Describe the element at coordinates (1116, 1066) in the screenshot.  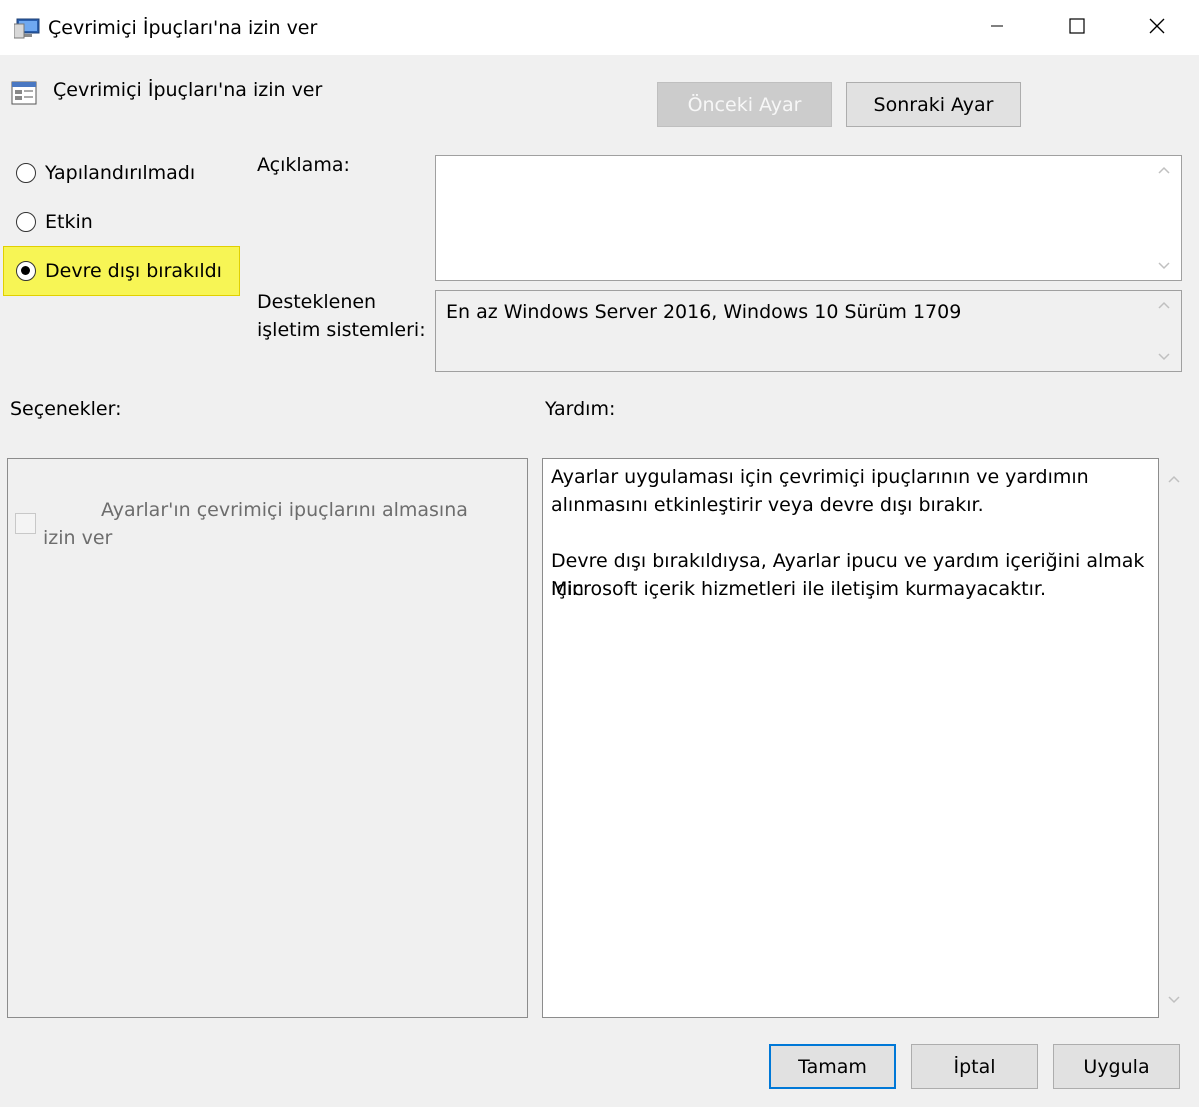
I see `apply-button: Uygula` at that location.